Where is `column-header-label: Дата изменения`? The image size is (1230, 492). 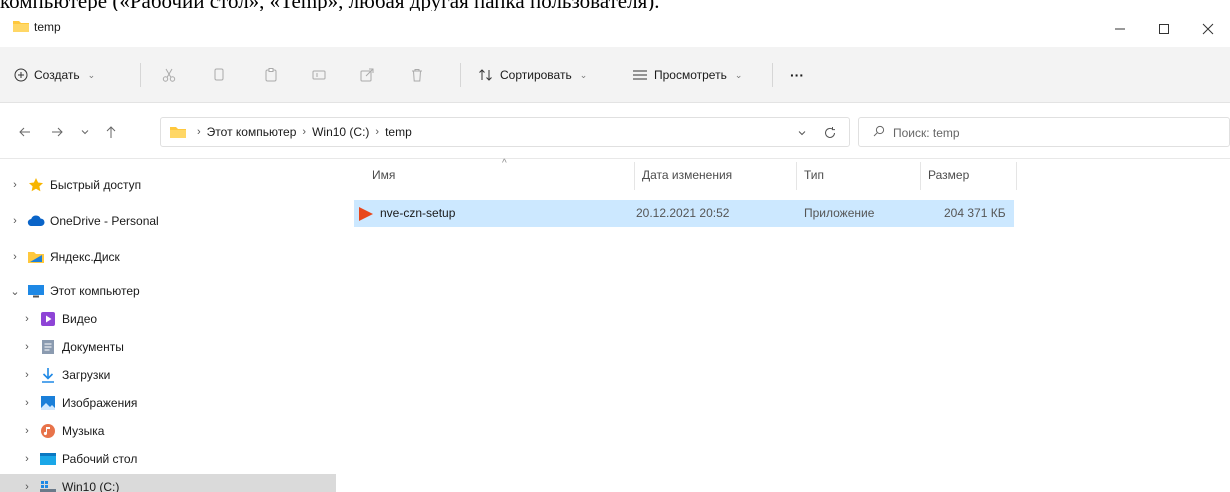
column-header-label: Дата изменения is located at coordinates (687, 175).